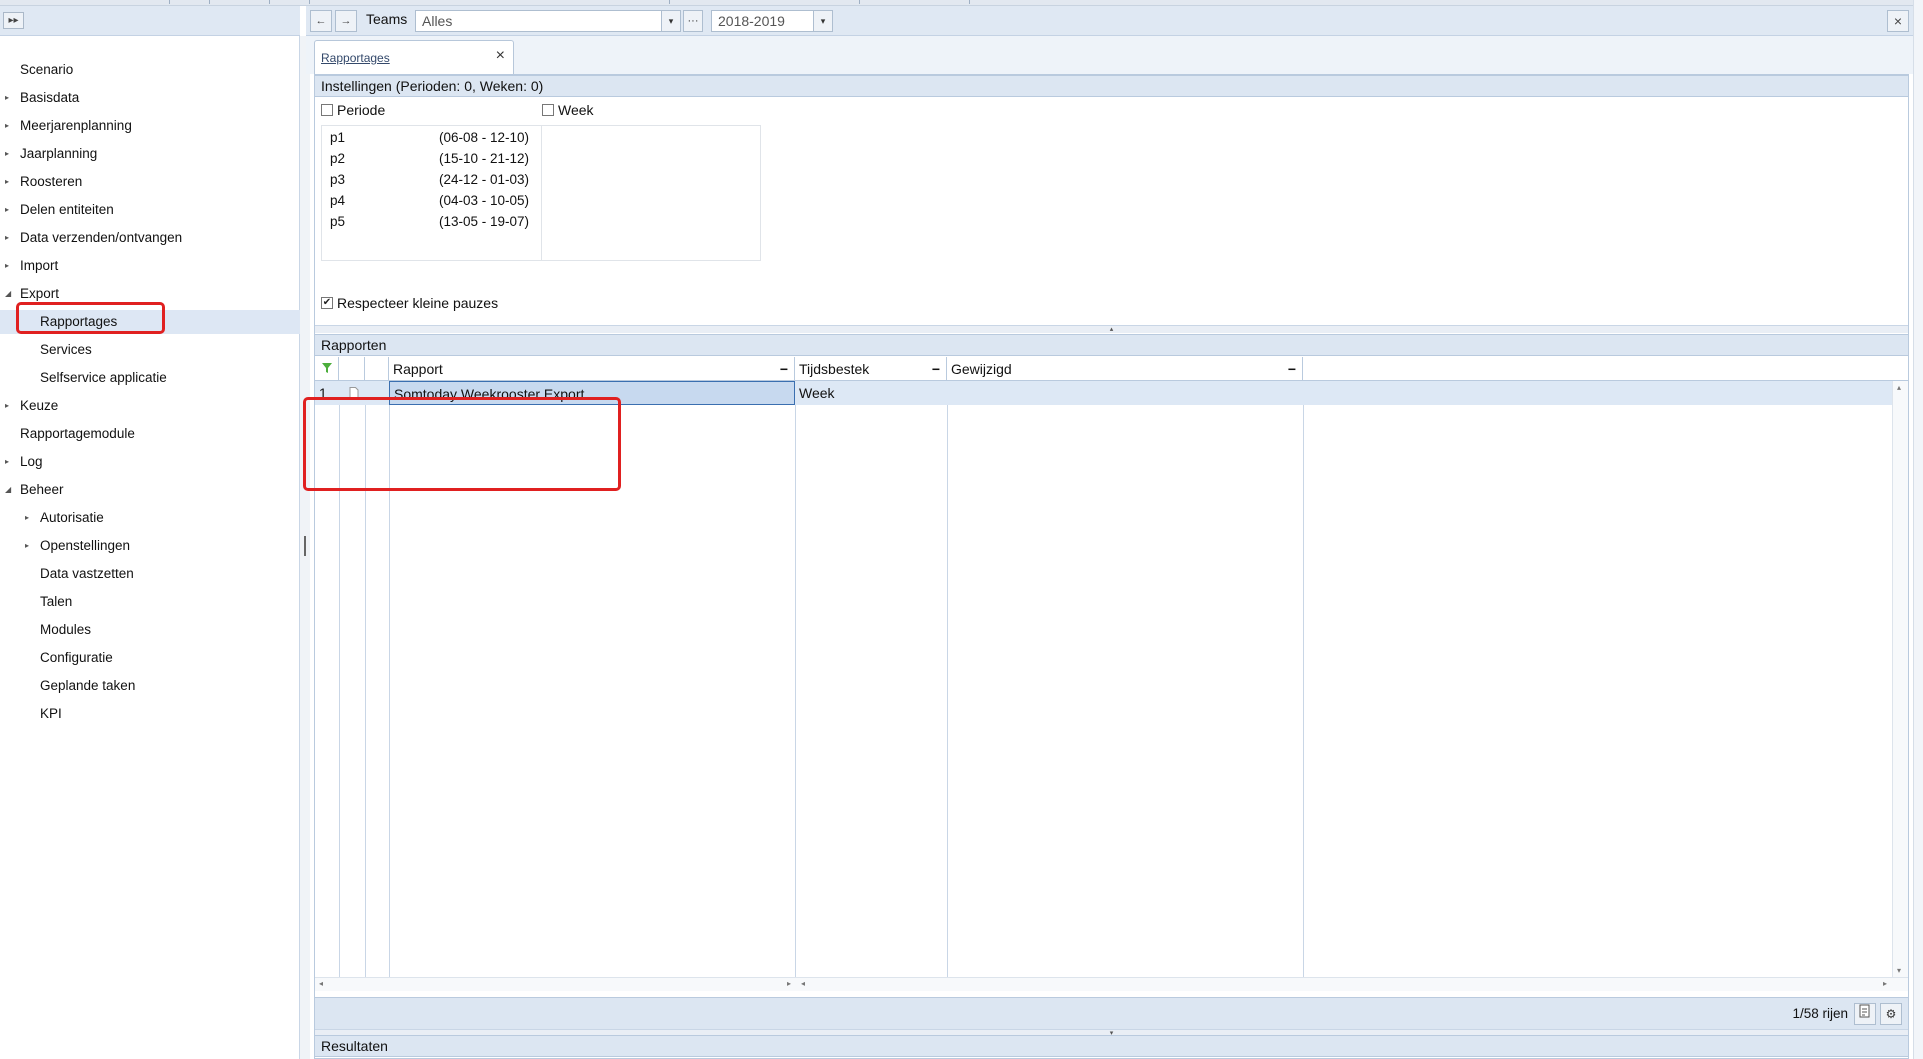 This screenshot has height=1059, width=1923. I want to click on period-dates: (24-12 - 01-03), so click(484, 179).